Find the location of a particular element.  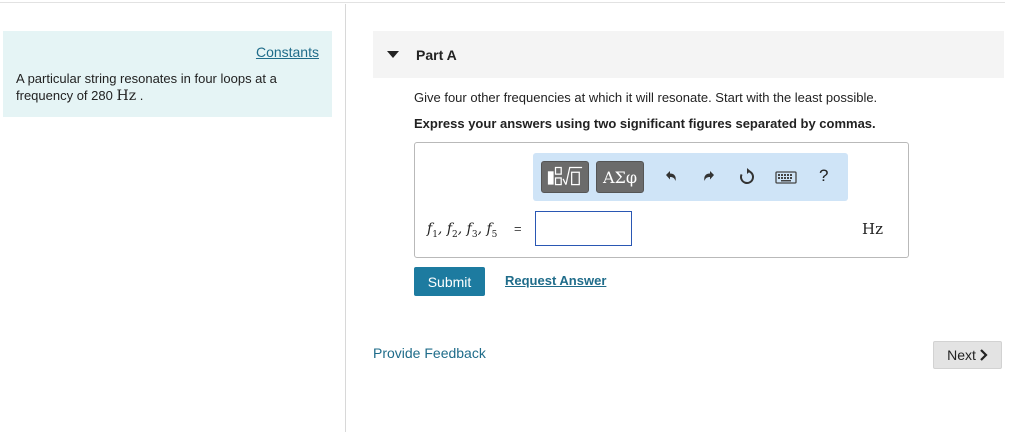

part-header: Part A is located at coordinates (688, 54).